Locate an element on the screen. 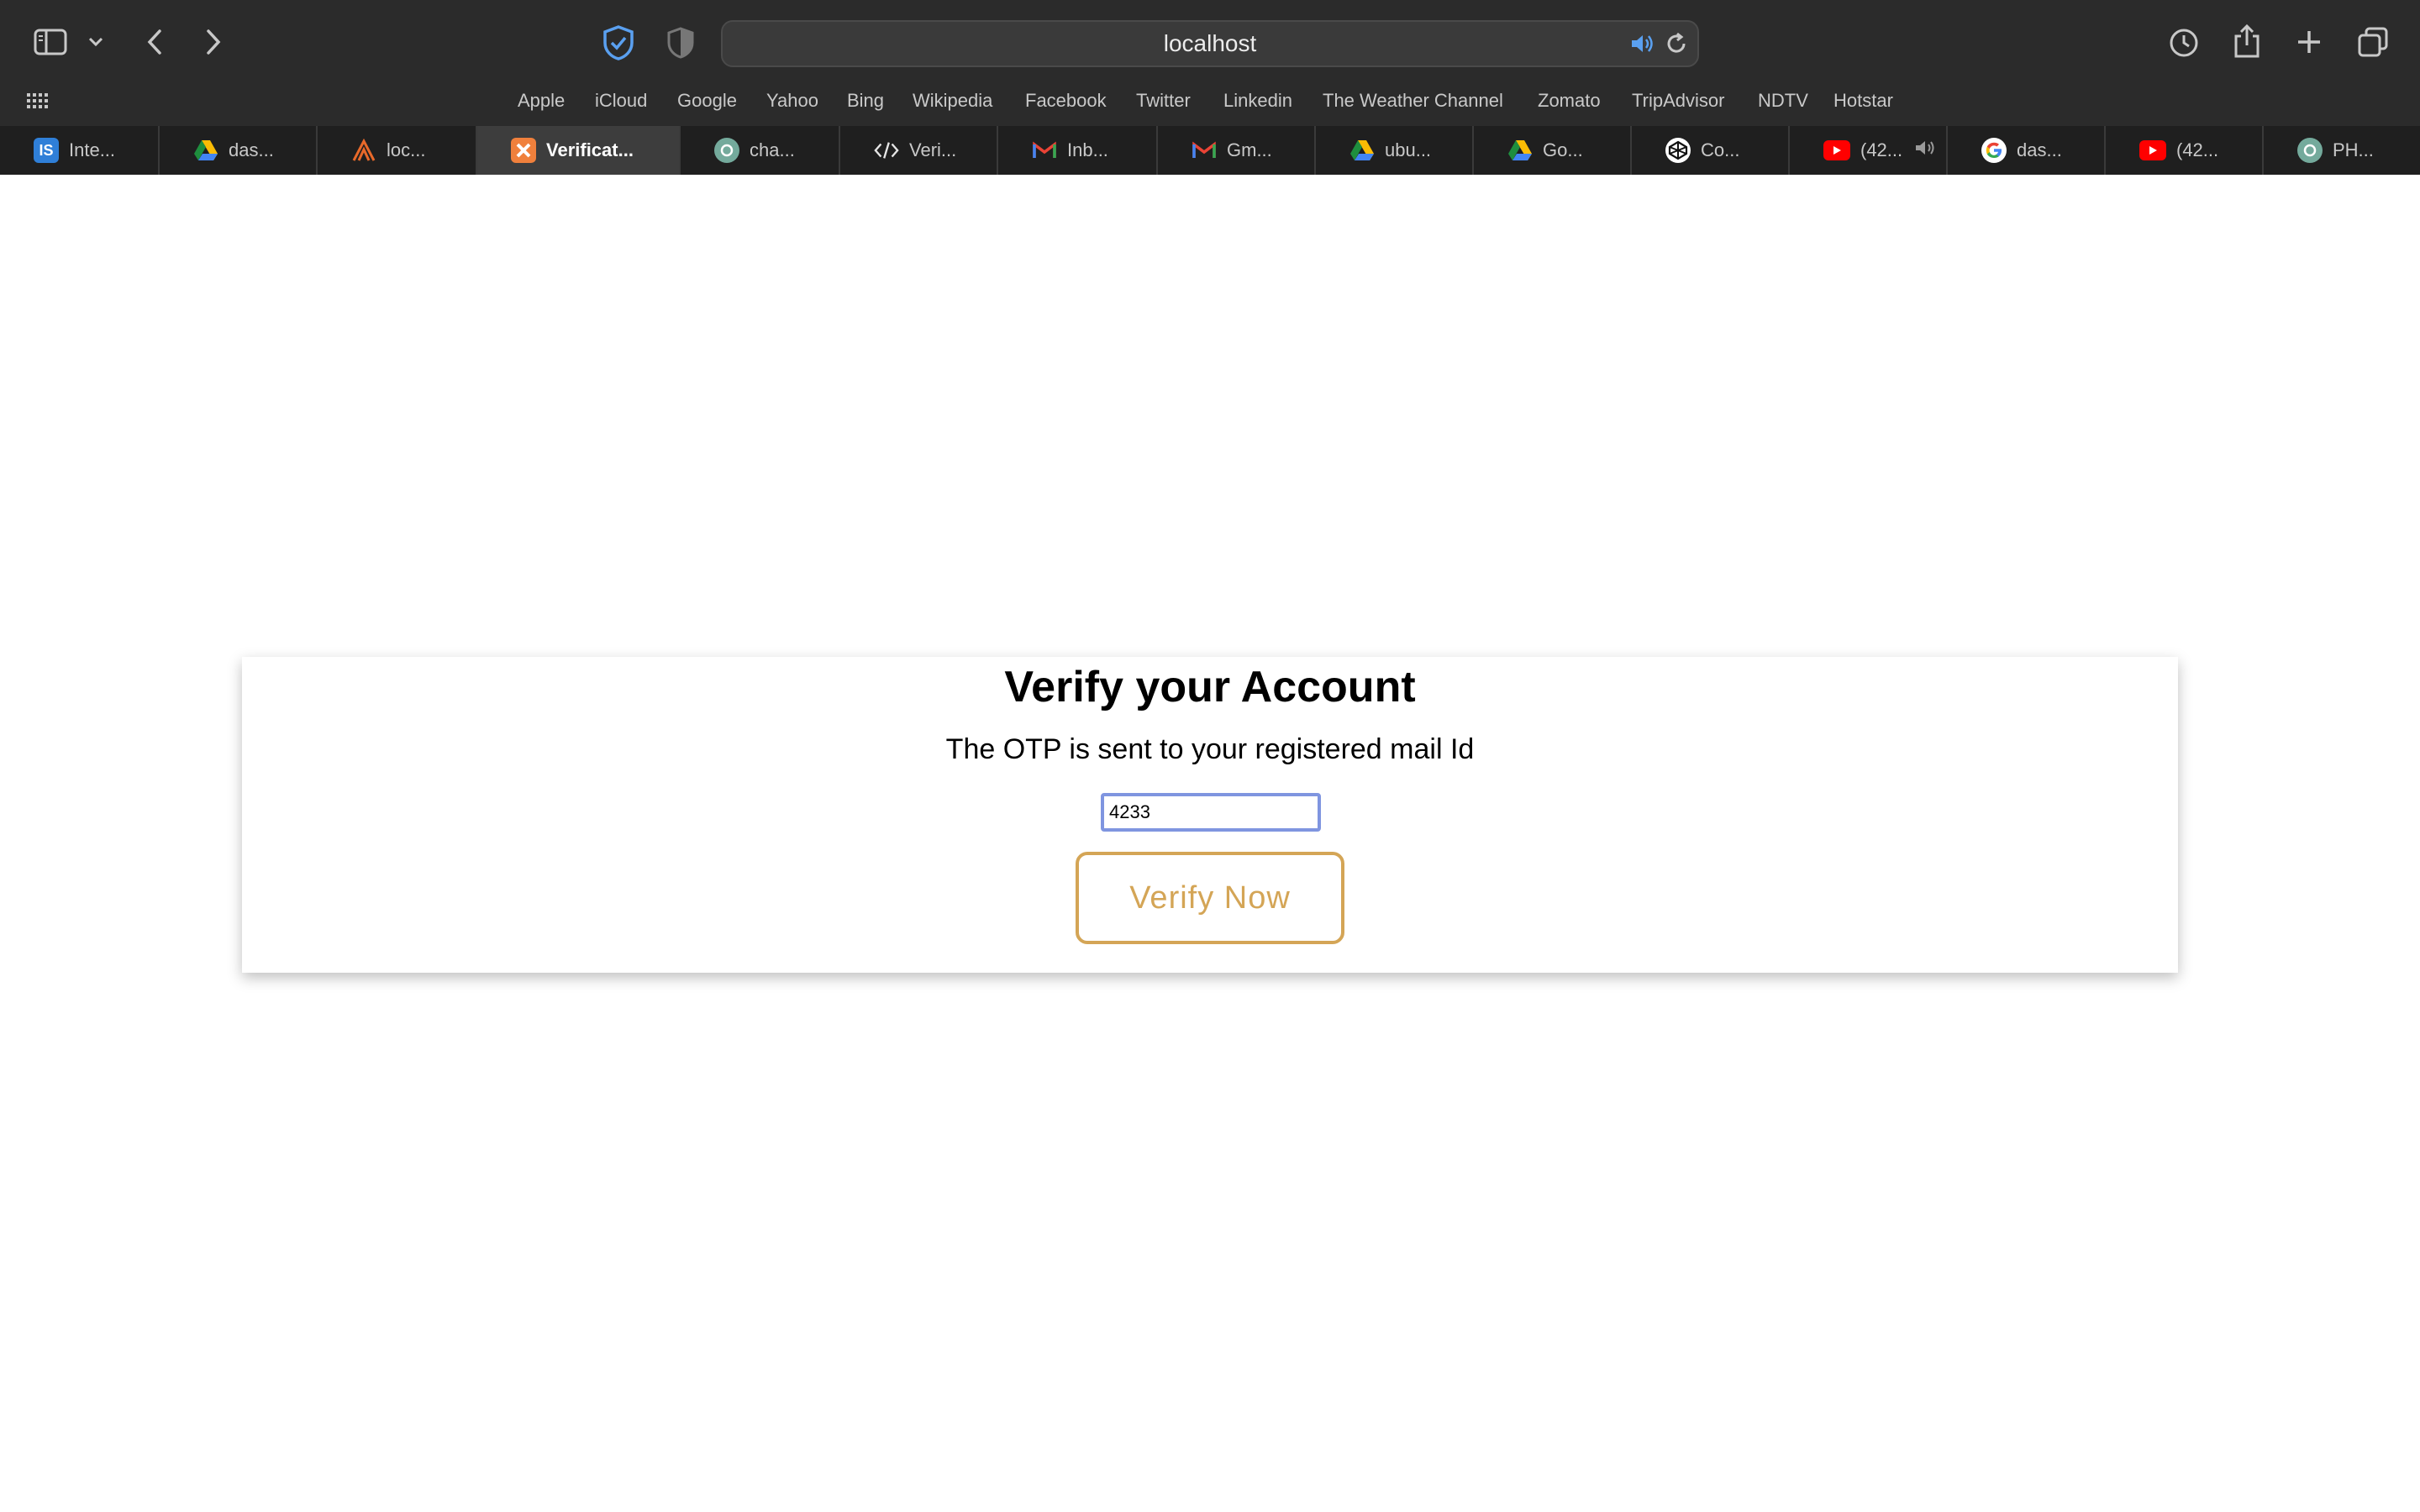 This screenshot has height=1512, width=2420. speaker-icon is located at coordinates (1925, 151).